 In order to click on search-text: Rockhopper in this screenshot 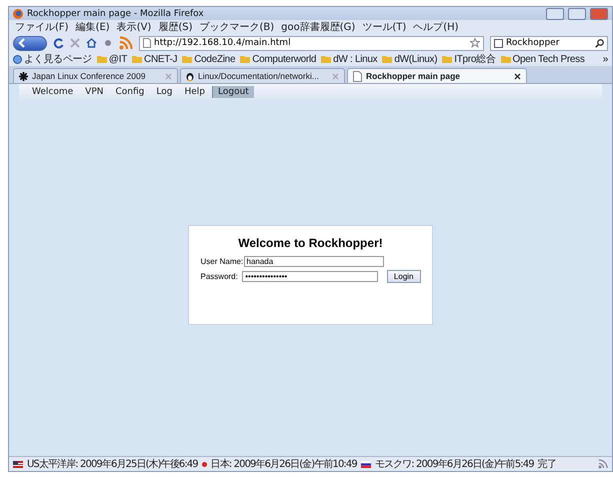, I will do `click(533, 43)`.